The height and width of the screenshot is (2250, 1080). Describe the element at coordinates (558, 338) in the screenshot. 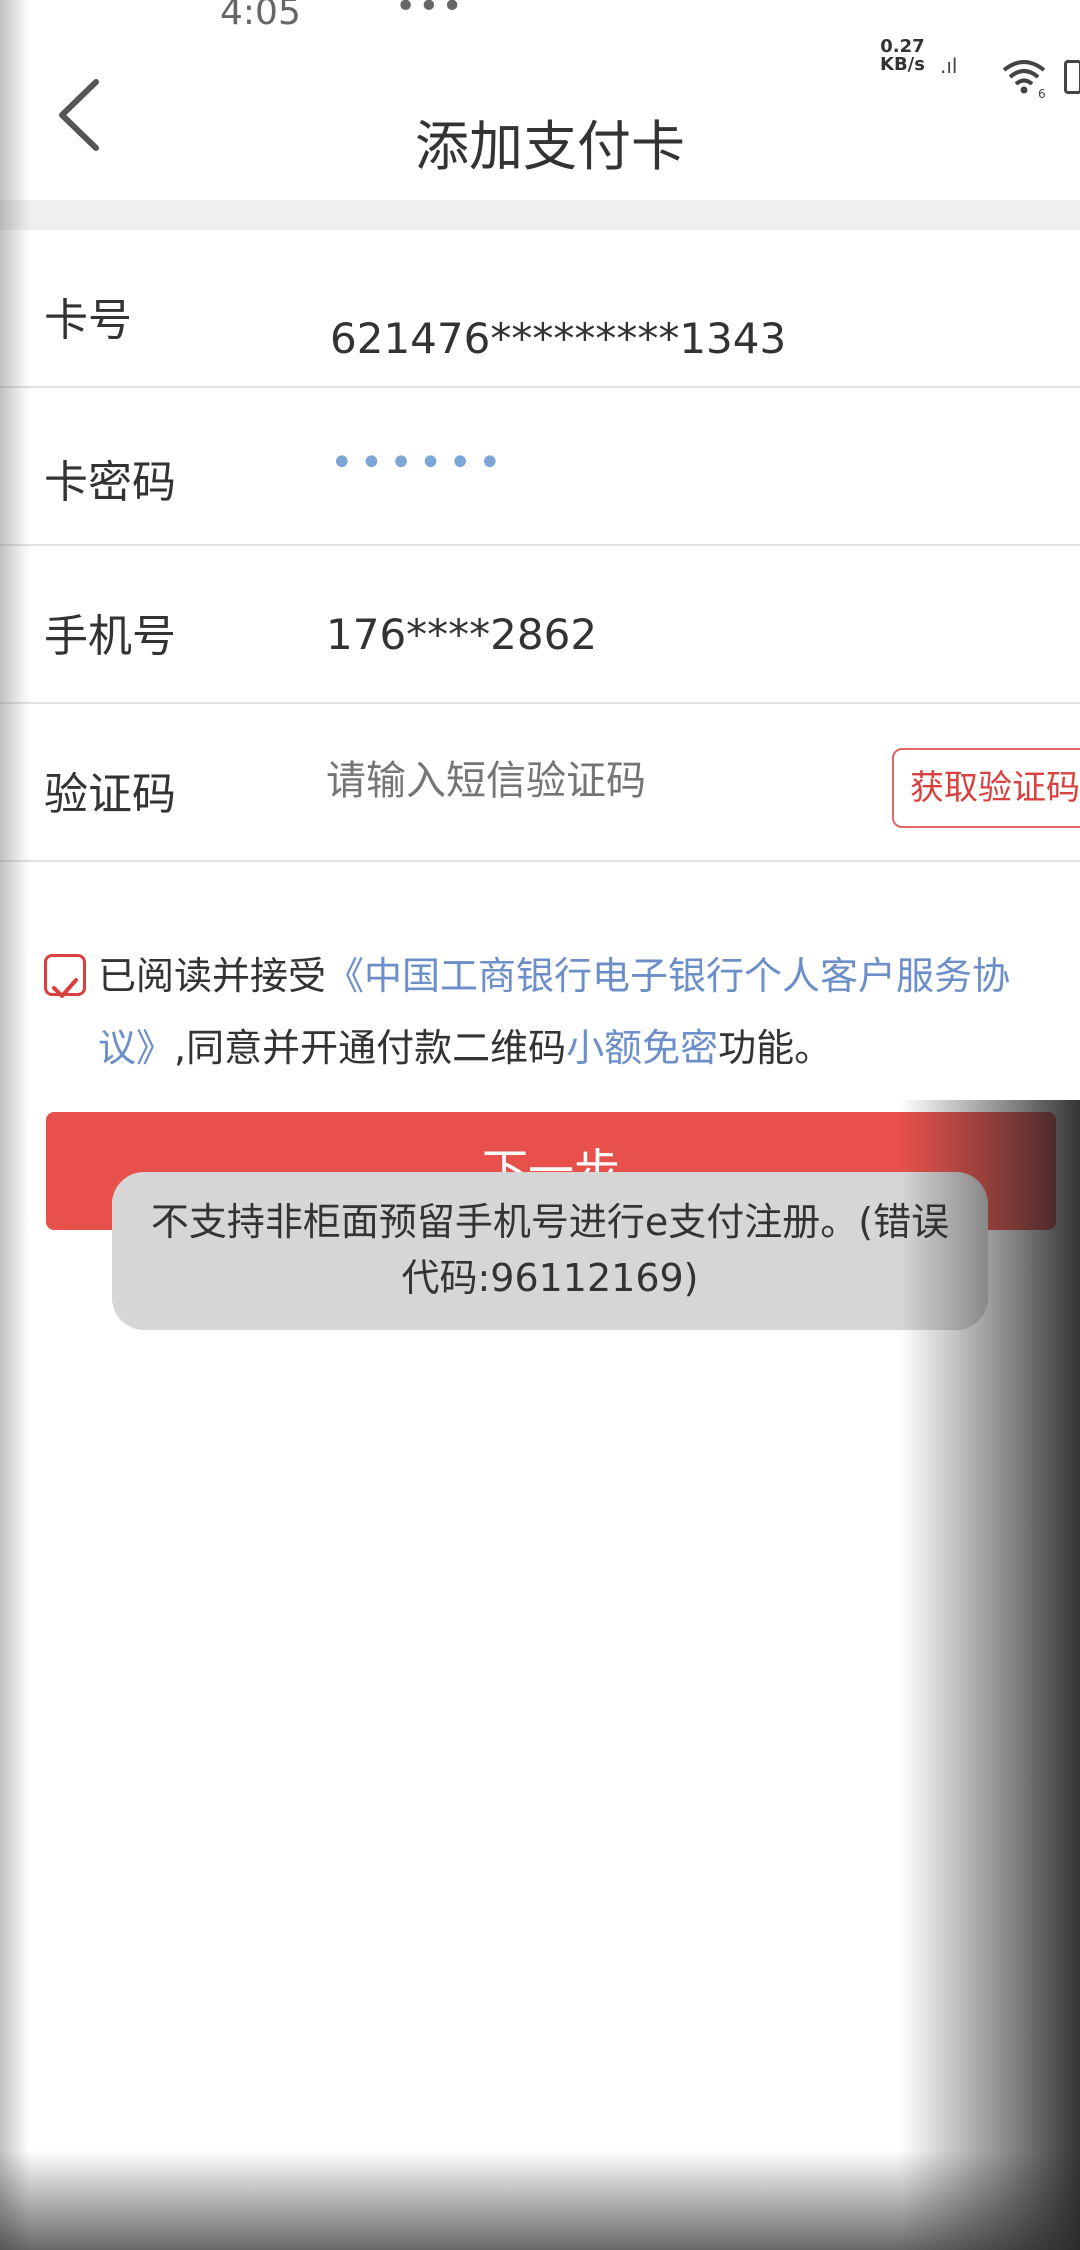

I see `card-number-value: 621476*********1343` at that location.